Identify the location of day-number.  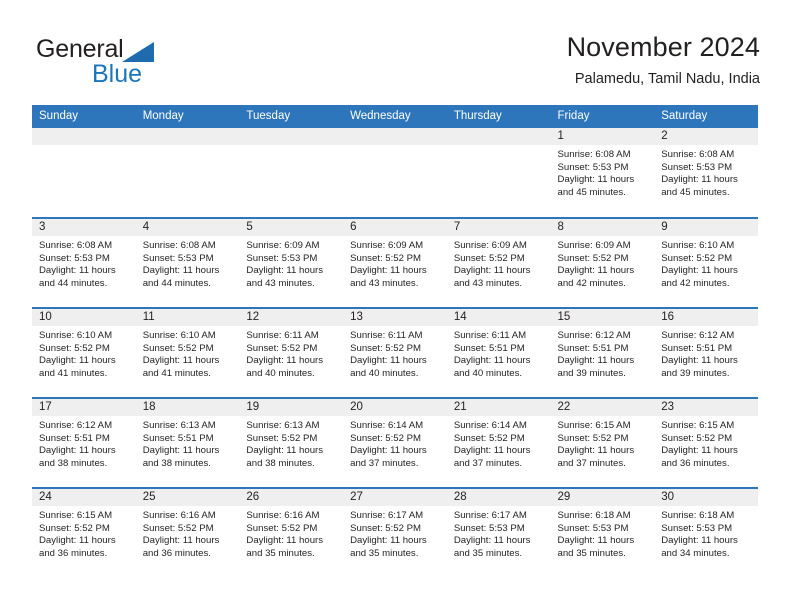
(187, 136).